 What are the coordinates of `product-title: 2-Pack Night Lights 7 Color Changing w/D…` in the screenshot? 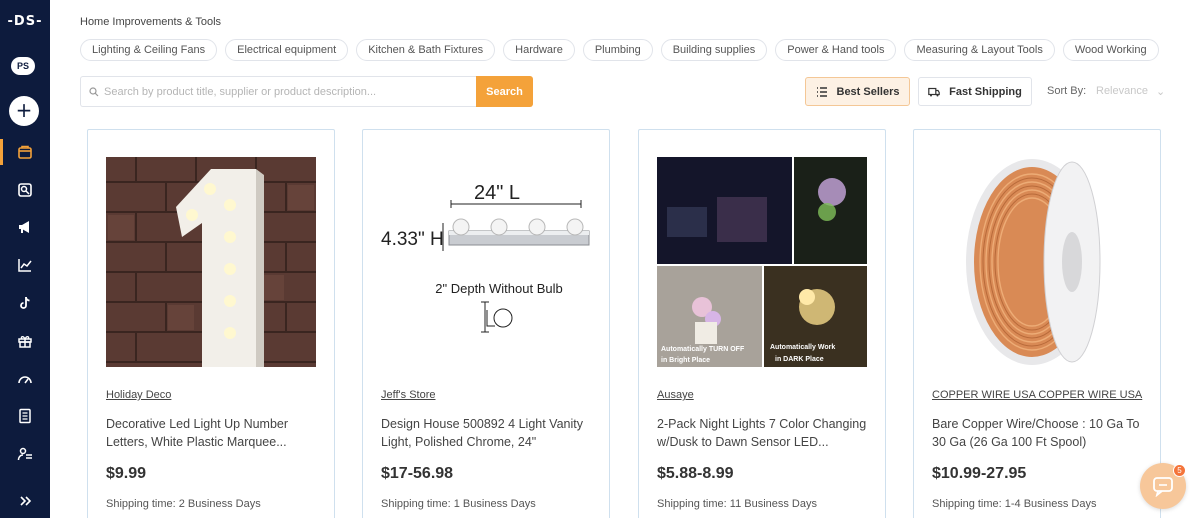 It's located at (764, 433).